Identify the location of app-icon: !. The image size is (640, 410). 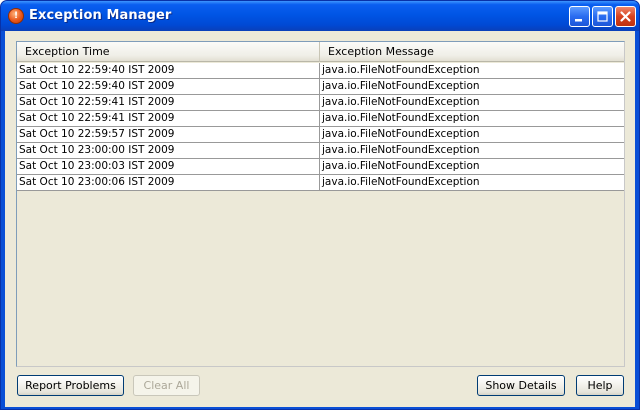
(16, 16).